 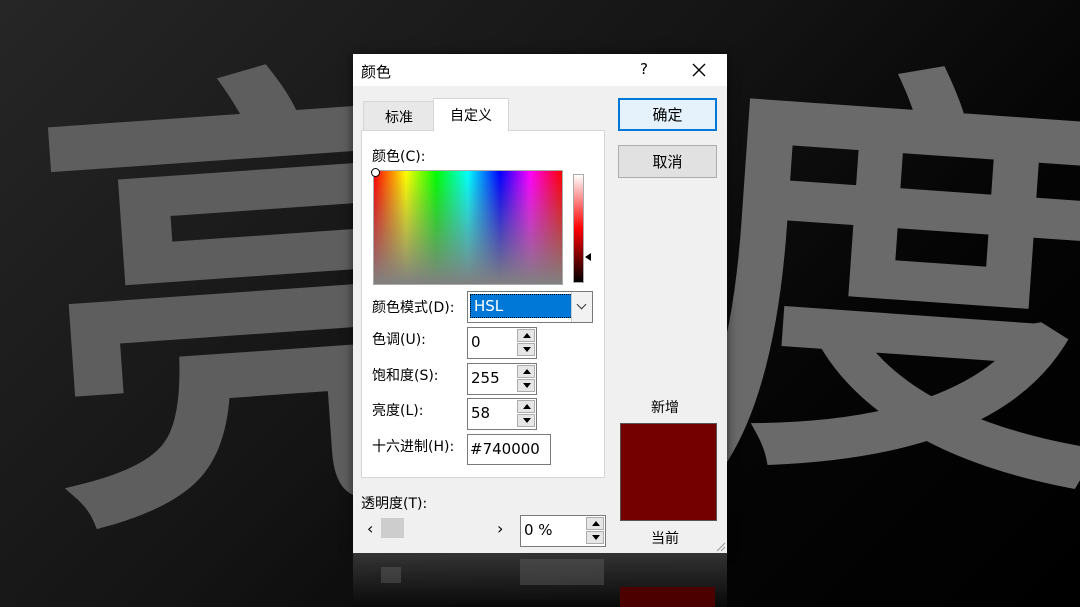 What do you see at coordinates (667, 114) in the screenshot?
I see `ok-button: 确定` at bounding box center [667, 114].